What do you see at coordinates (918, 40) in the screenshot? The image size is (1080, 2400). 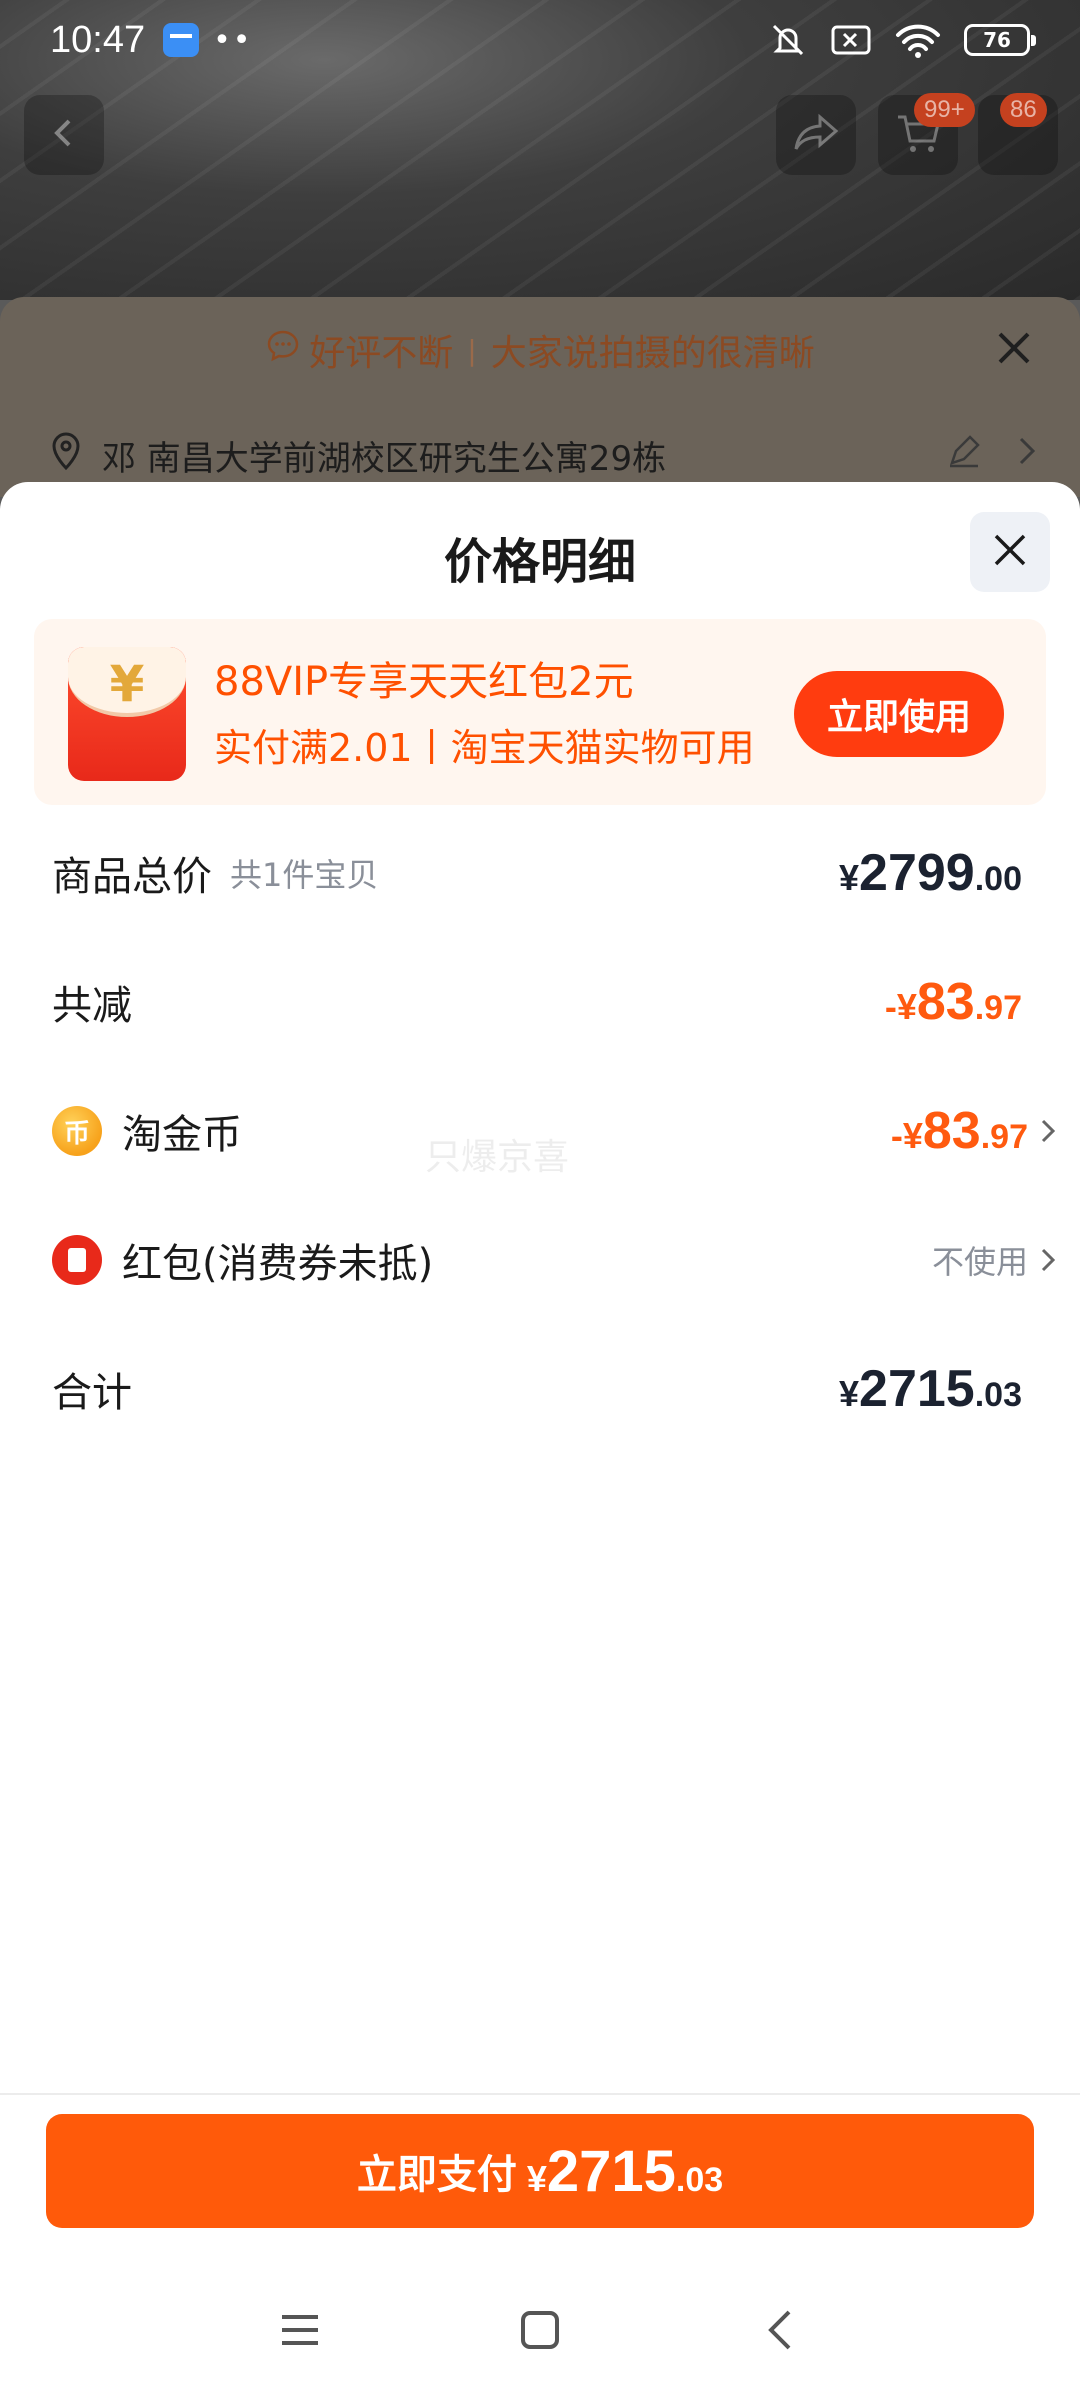 I see `wifi-icon` at bounding box center [918, 40].